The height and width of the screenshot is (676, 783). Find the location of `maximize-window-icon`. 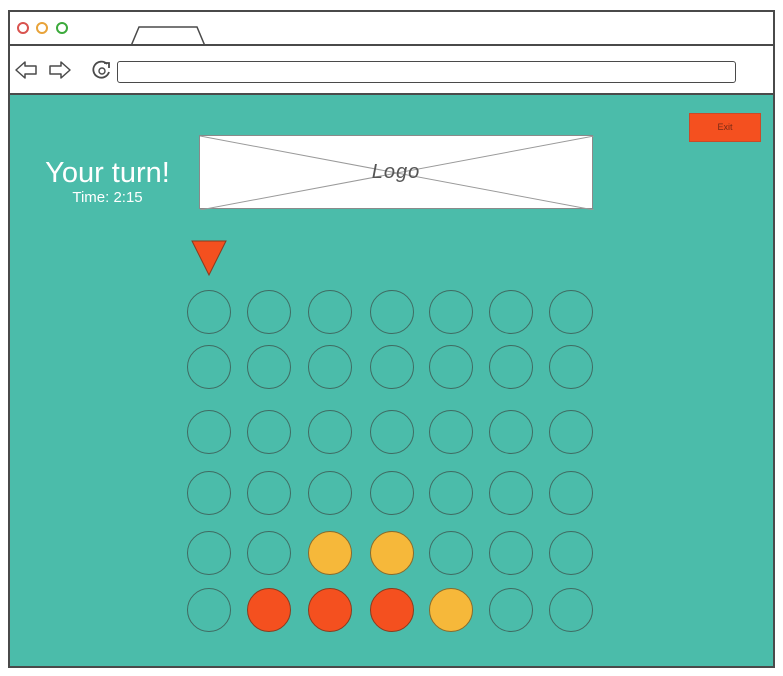

maximize-window-icon is located at coordinates (62, 28).